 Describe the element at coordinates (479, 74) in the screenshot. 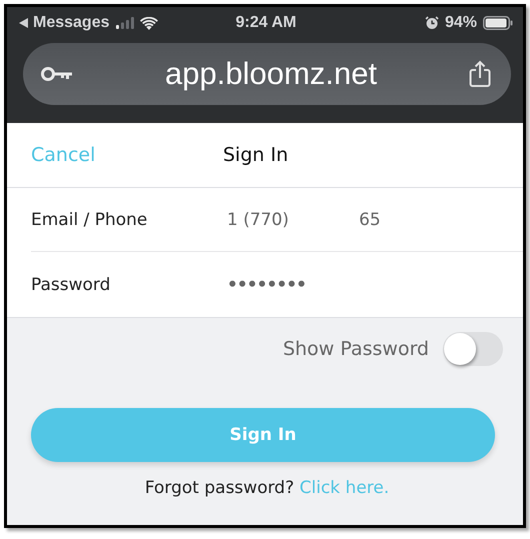

I see `share-icon` at that location.